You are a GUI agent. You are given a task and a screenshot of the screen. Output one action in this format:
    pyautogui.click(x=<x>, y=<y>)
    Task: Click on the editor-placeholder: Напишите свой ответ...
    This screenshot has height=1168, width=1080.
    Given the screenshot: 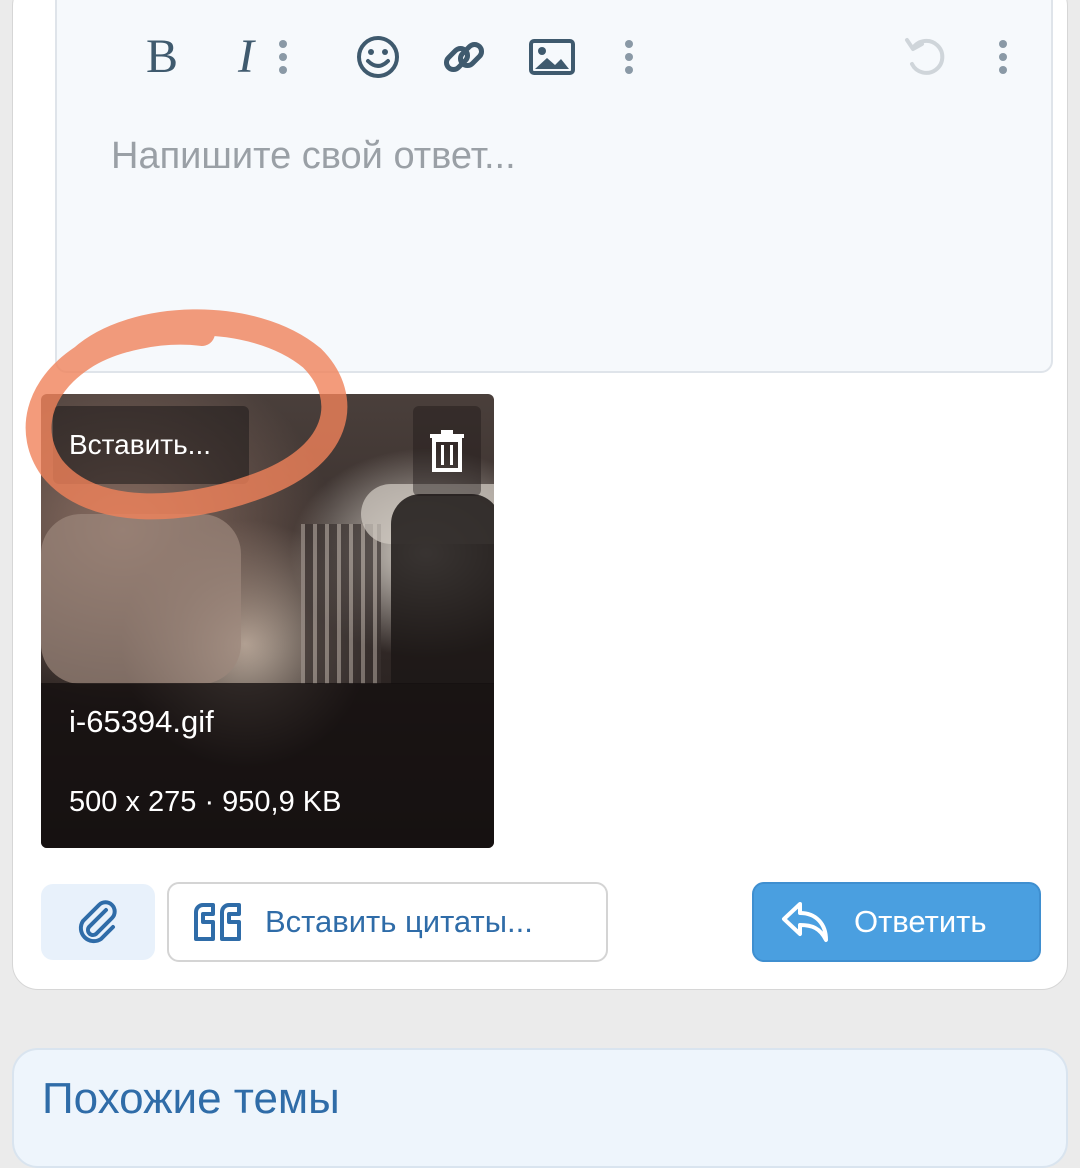 What is the action you would take?
    pyautogui.click(x=313, y=156)
    